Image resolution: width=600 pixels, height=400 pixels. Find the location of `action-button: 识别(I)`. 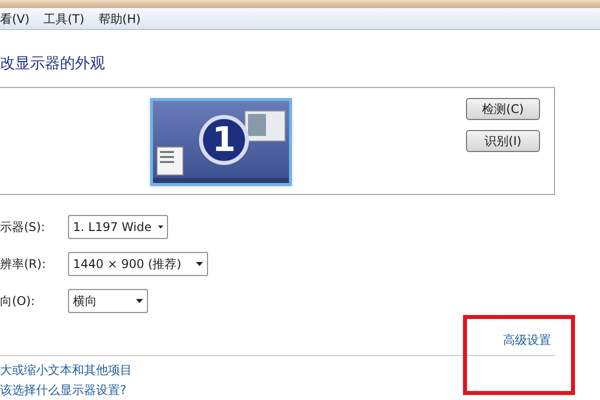

action-button: 识别(I) is located at coordinates (503, 141).